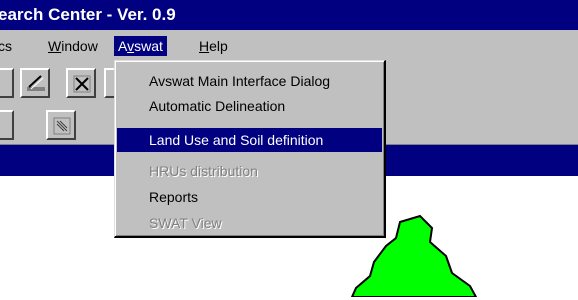 The height and width of the screenshot is (300, 578). I want to click on menu-item-reports: Reports, so click(249, 197).